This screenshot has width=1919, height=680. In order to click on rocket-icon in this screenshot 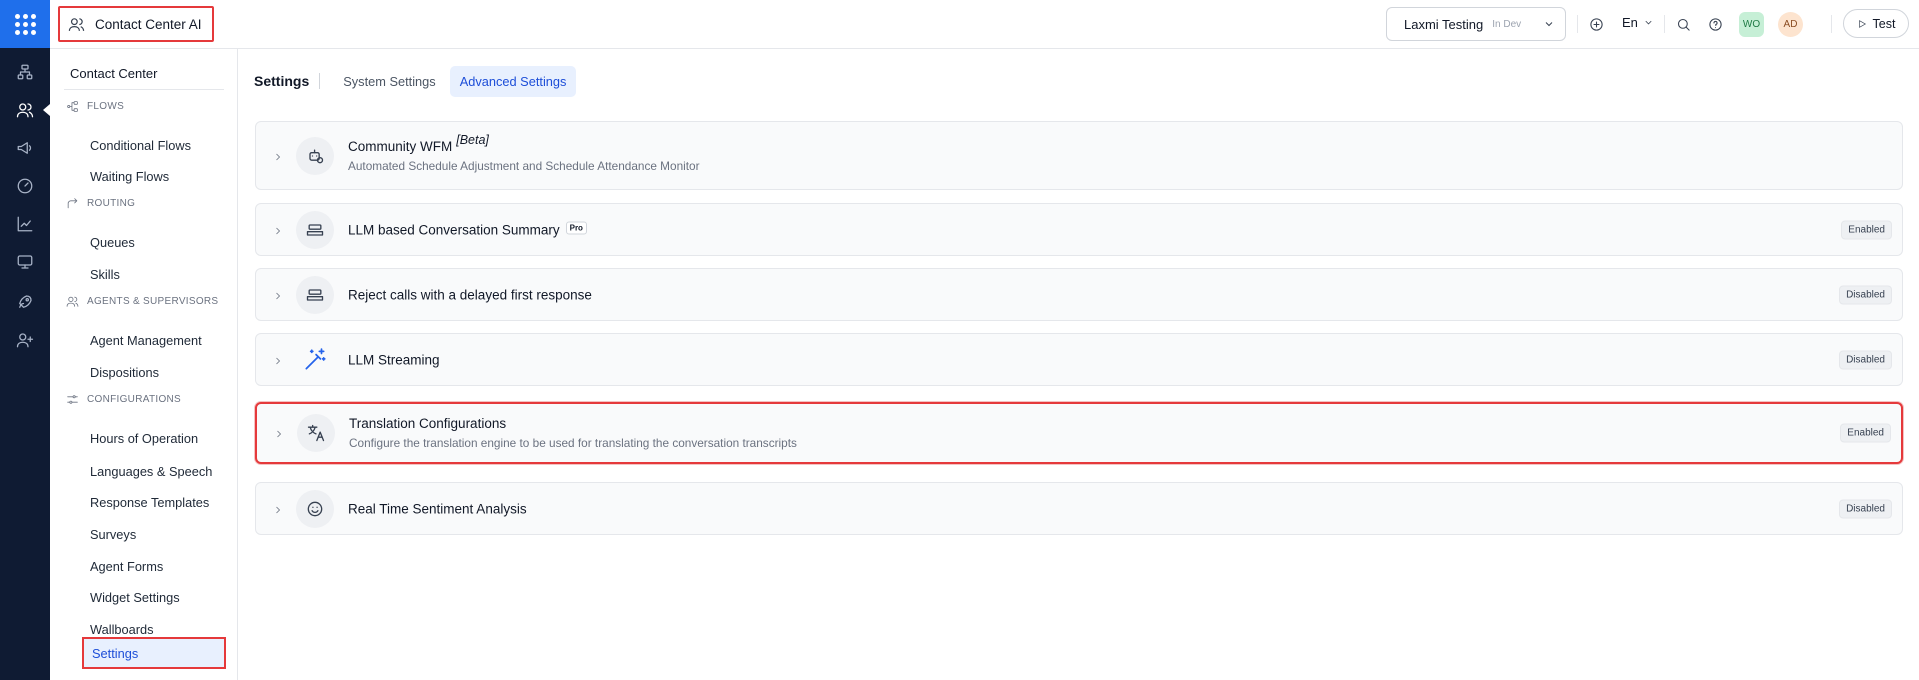, I will do `click(25, 301)`.